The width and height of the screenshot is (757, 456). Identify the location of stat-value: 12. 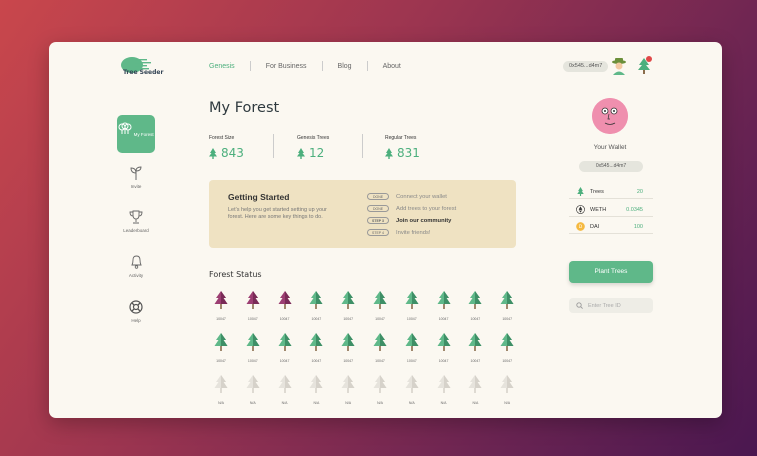
(317, 153).